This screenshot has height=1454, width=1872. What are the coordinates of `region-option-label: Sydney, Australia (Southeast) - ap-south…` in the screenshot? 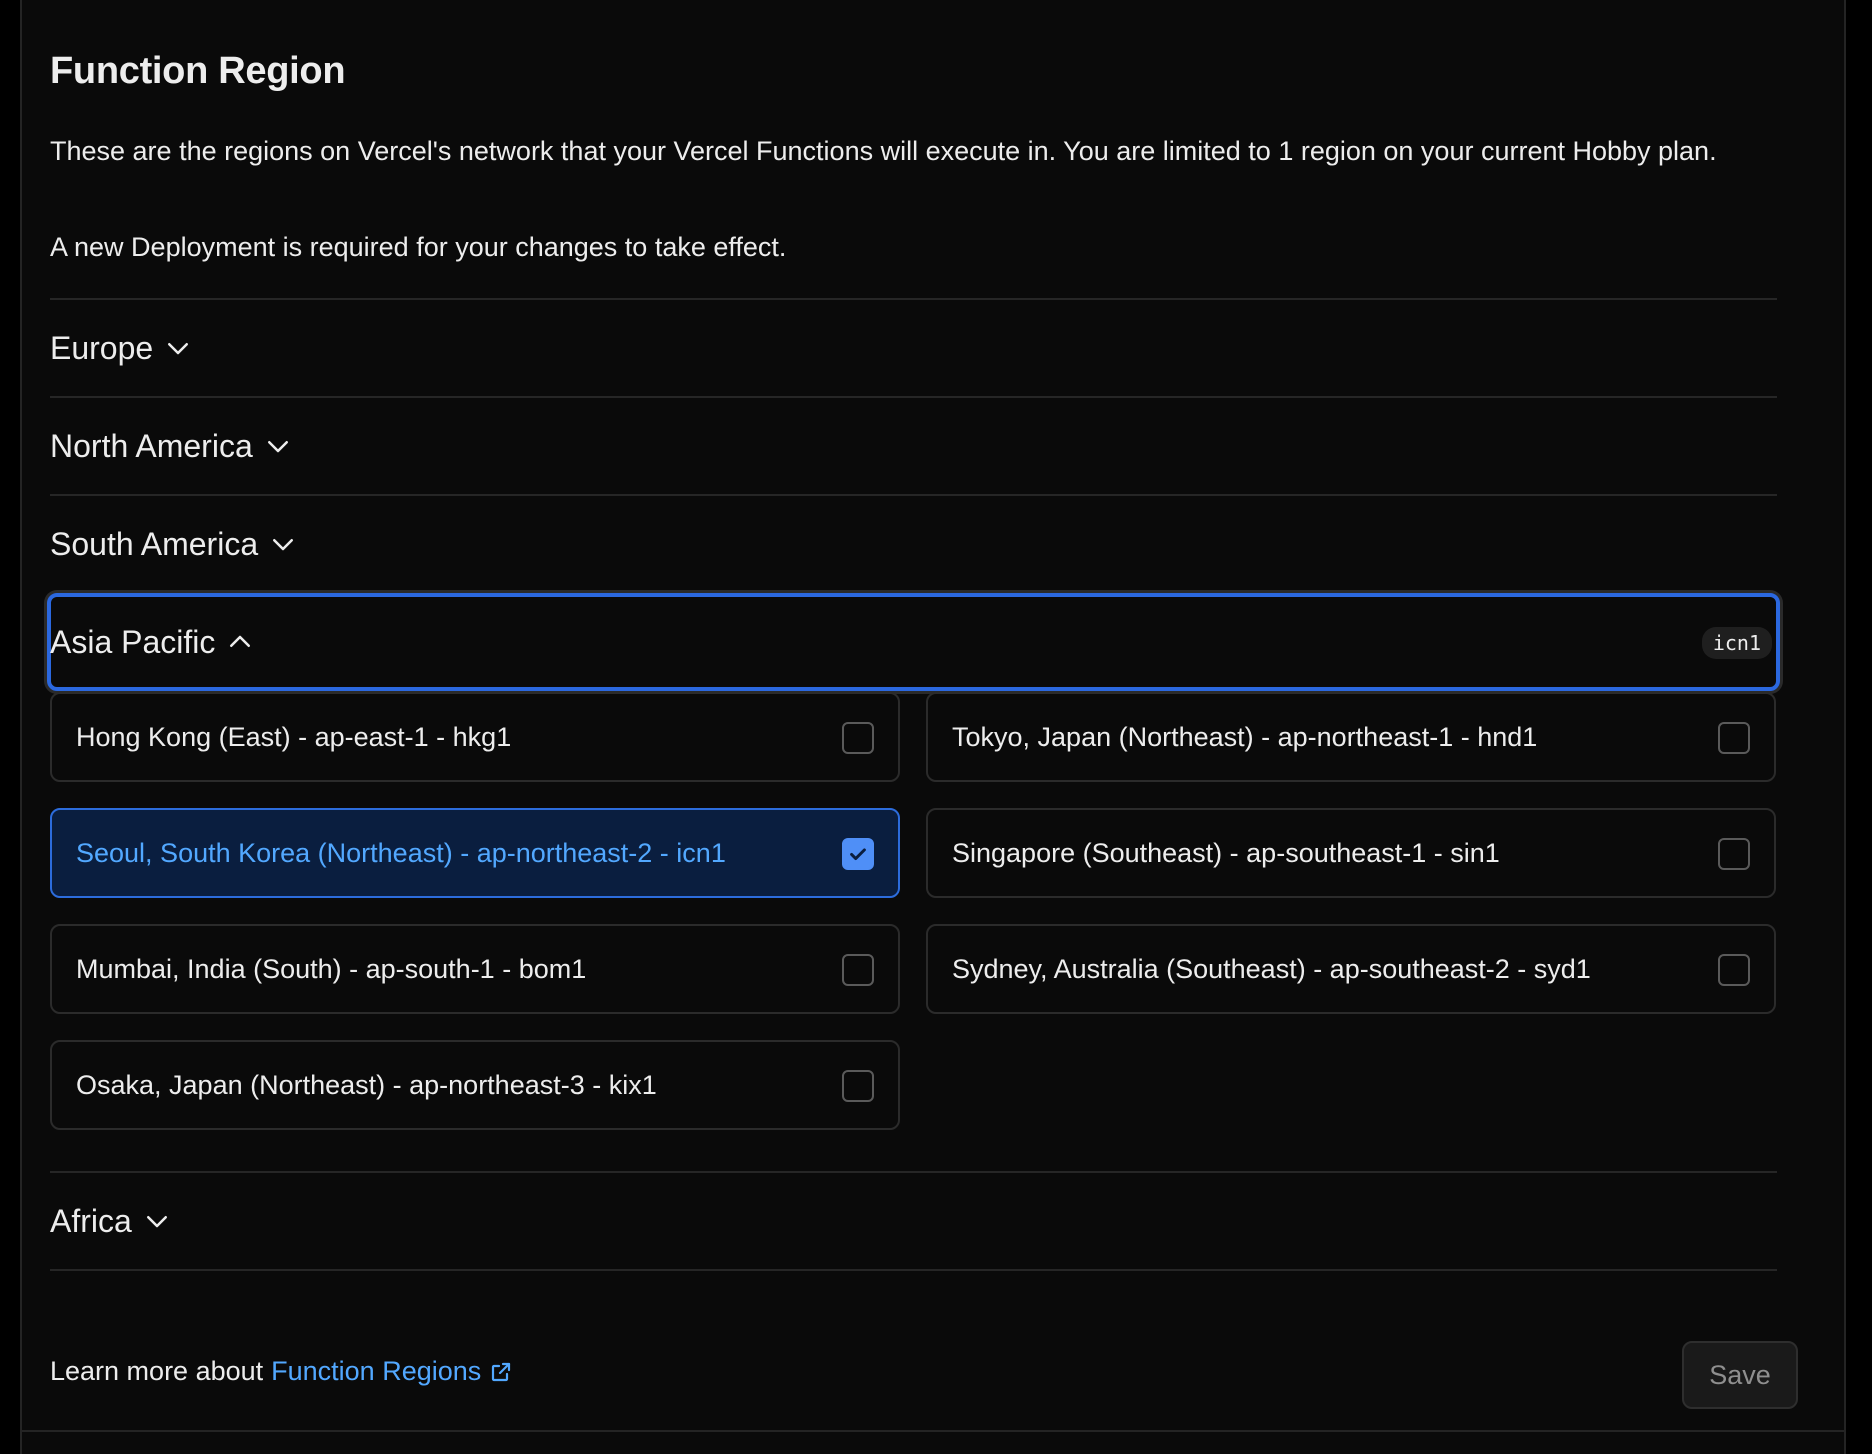 It's located at (1271, 968).